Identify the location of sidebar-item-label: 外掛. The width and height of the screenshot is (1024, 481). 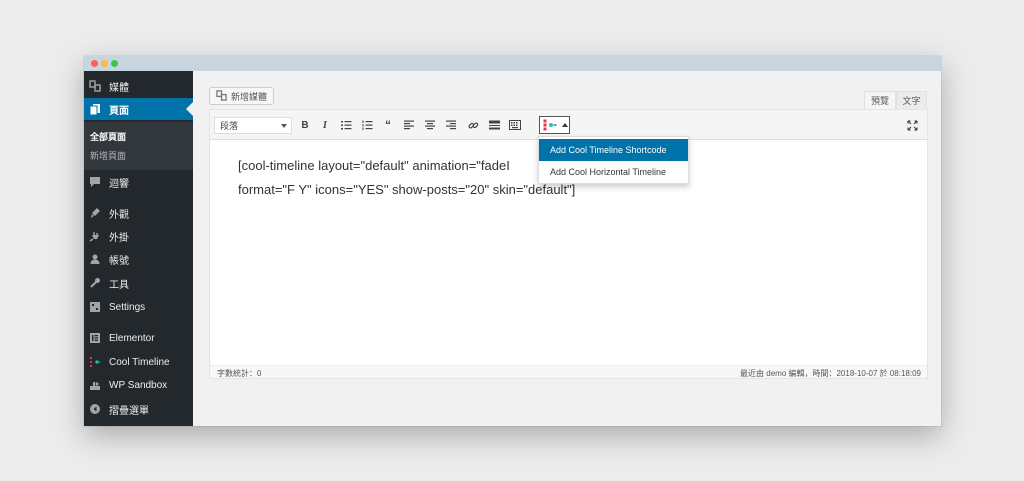
(119, 238).